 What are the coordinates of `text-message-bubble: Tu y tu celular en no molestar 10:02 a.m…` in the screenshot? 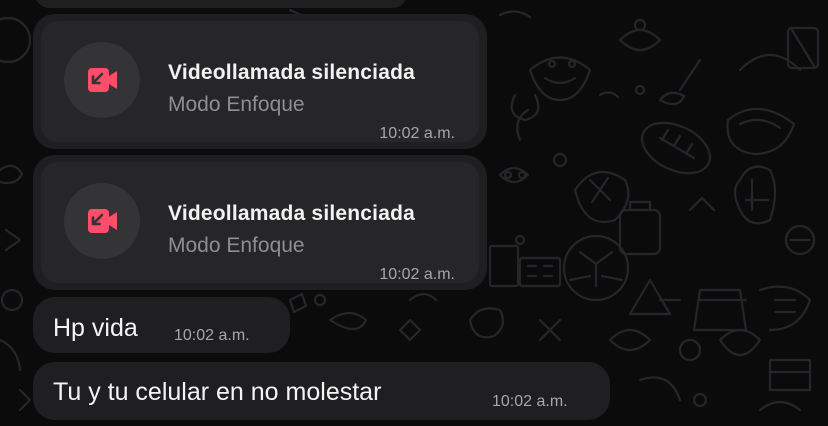 It's located at (321, 391).